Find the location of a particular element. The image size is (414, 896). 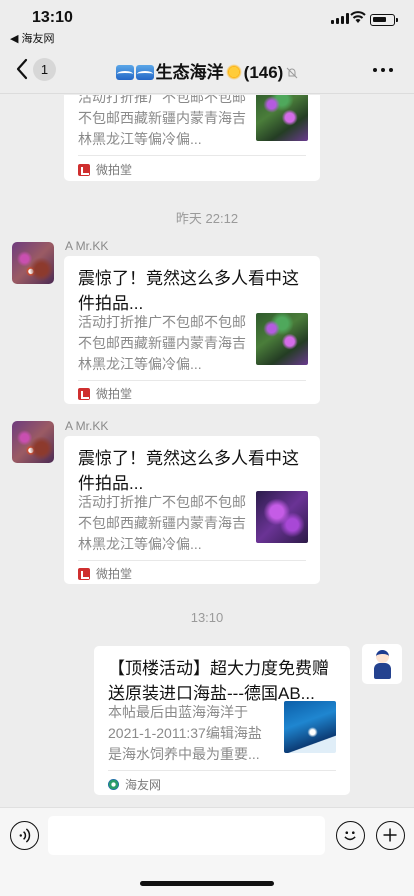

card-source-label: 海友网 is located at coordinates (143, 785).